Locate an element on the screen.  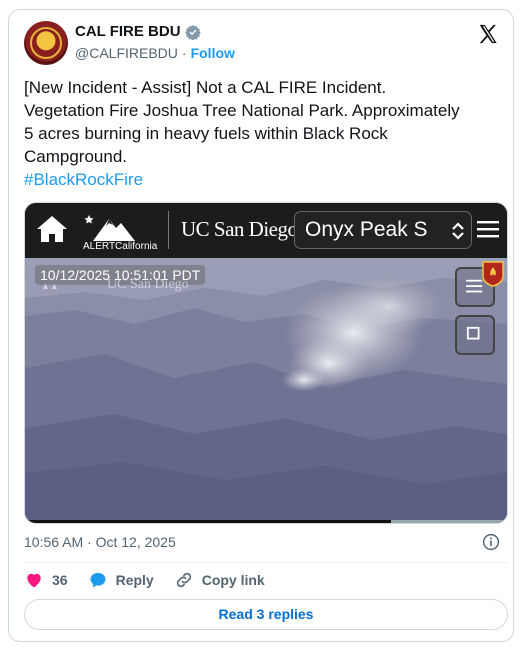
display-name: CAL FIRE BDU is located at coordinates (128, 31).